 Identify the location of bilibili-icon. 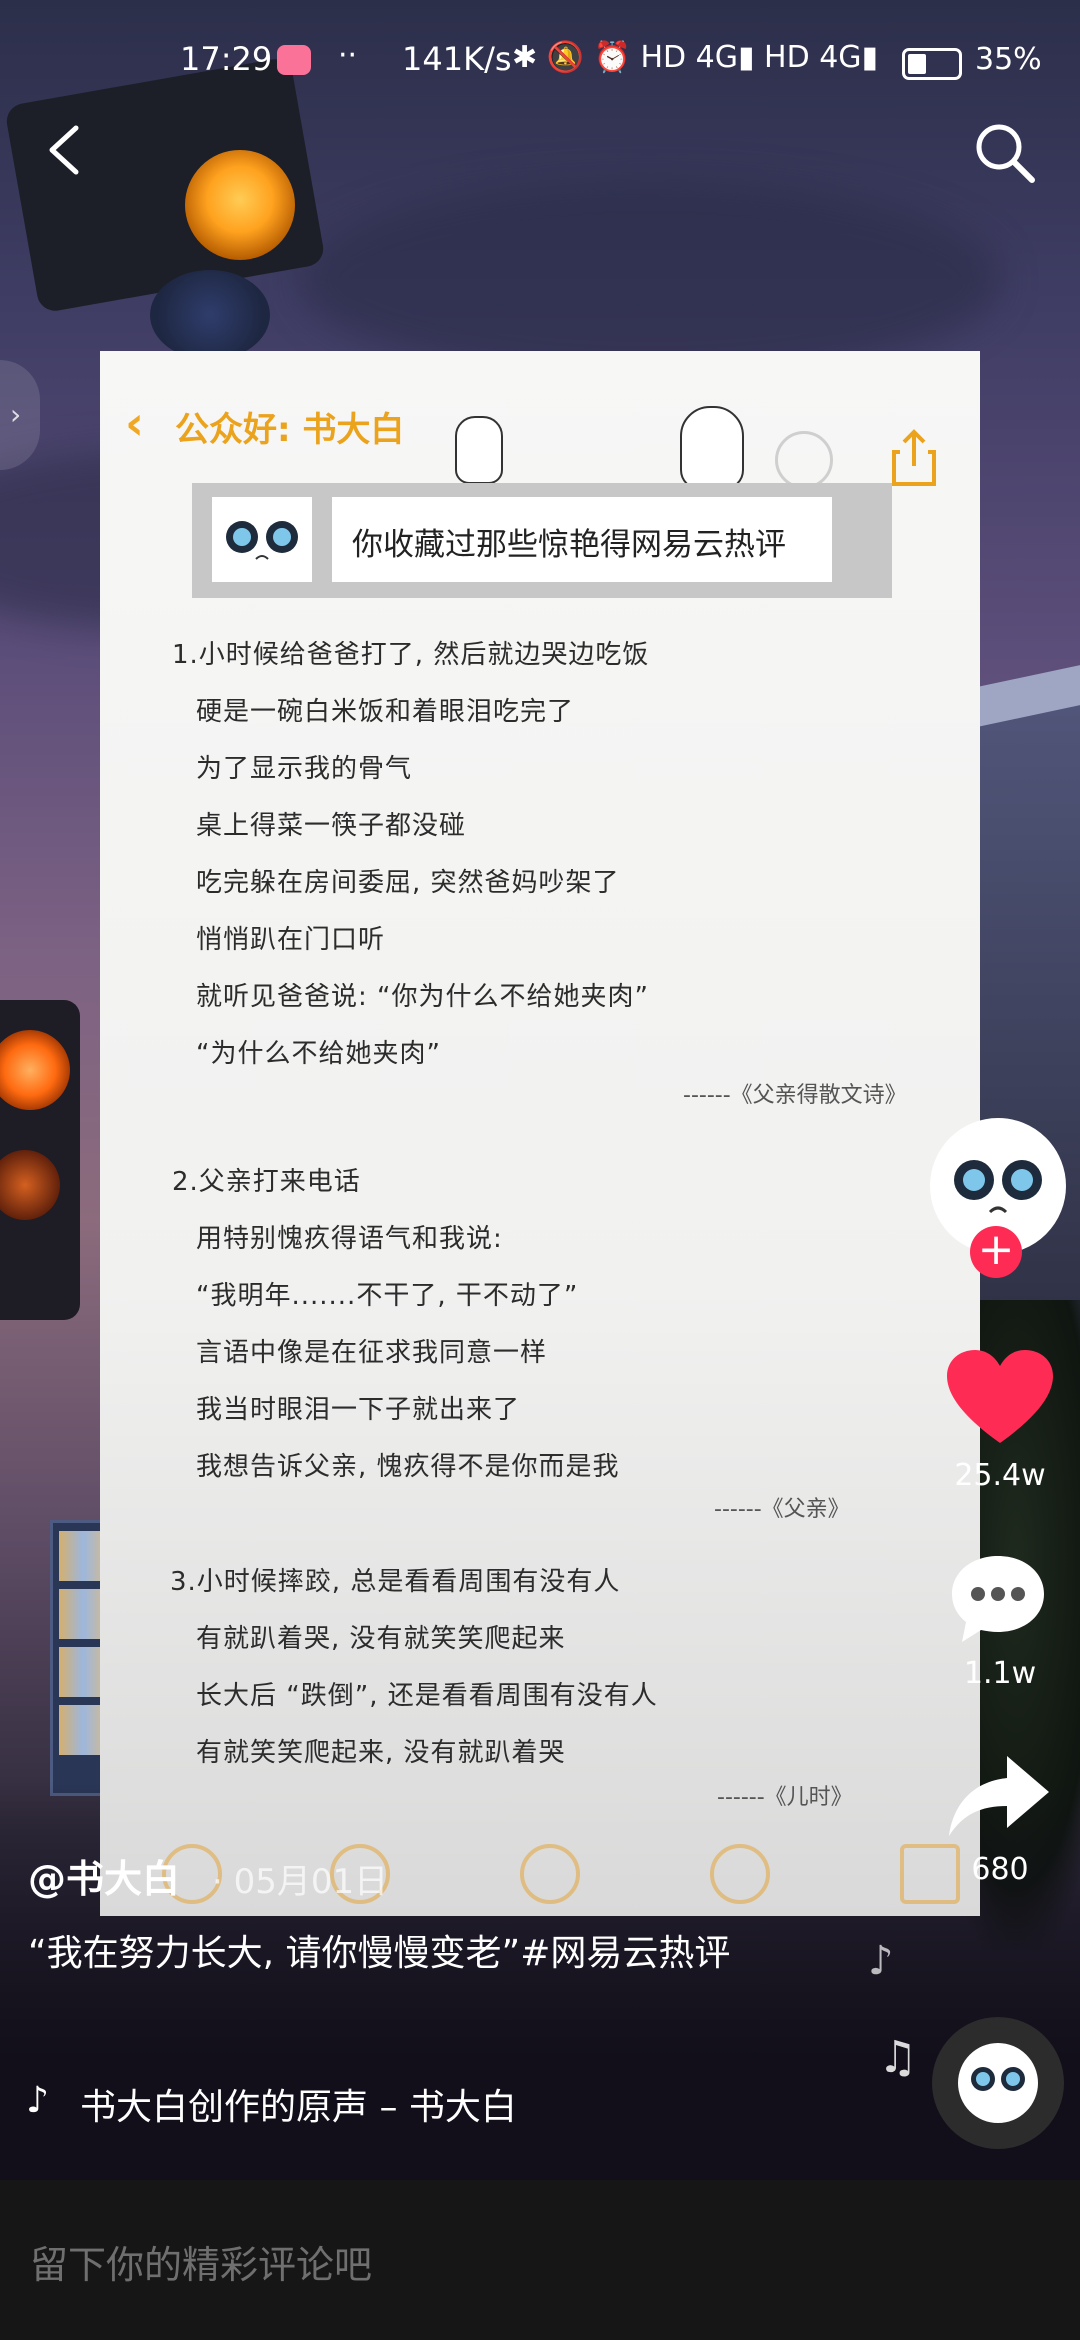
(294, 60).